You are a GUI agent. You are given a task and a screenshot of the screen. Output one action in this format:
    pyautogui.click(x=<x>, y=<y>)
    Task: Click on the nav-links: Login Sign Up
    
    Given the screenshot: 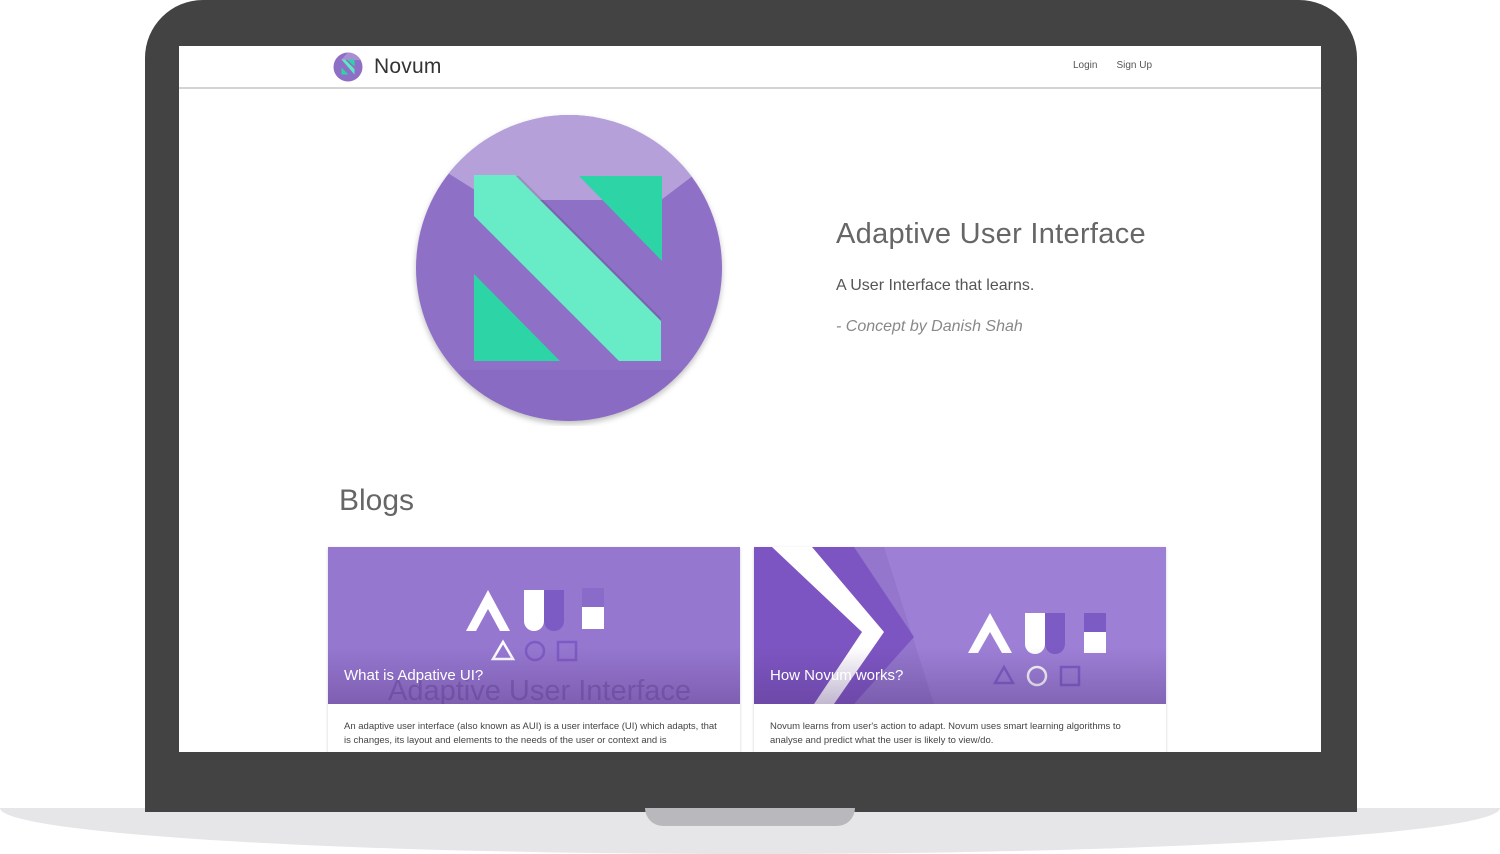 What is the action you would take?
    pyautogui.click(x=1112, y=65)
    